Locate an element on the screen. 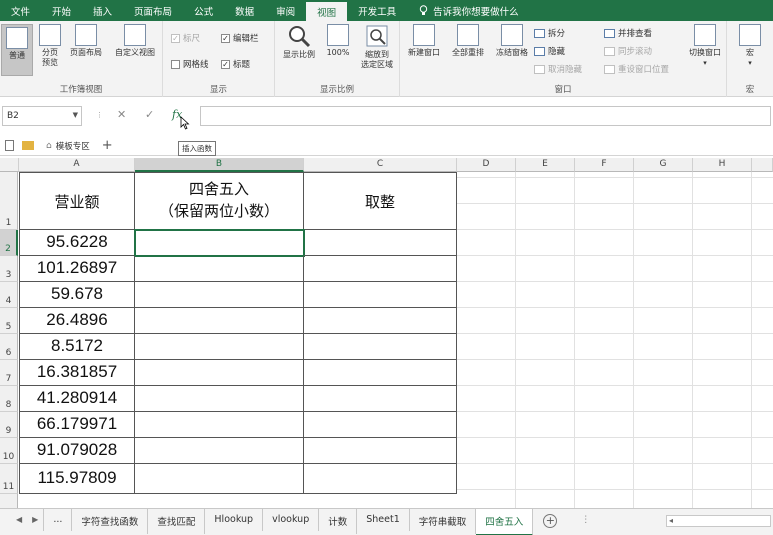  cell-a10: 91.079028 is located at coordinates (77, 451).